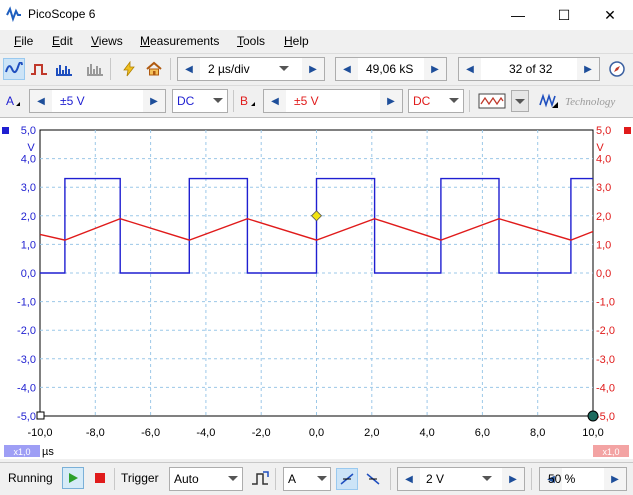 The height and width of the screenshot is (495, 633). Describe the element at coordinates (90, 101) in the screenshot. I see `channel-a-range-value: ±5 V` at that location.